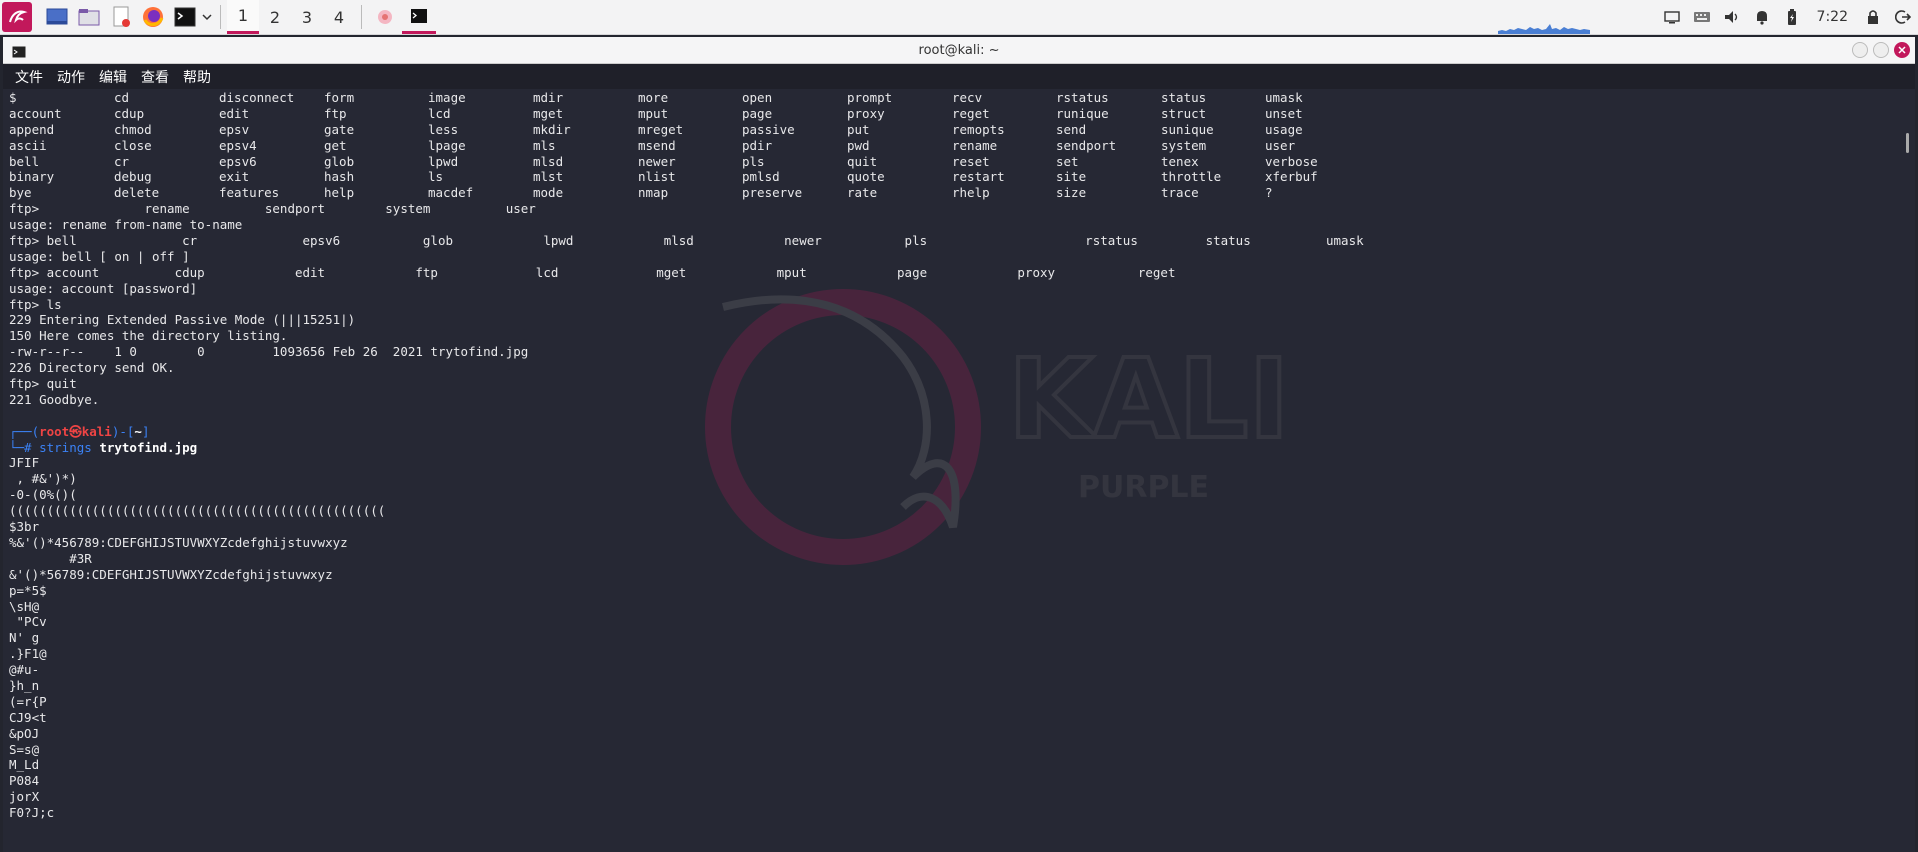 The image size is (1918, 852). What do you see at coordinates (24, 781) in the screenshot?
I see `strings-output-line: P084` at bounding box center [24, 781].